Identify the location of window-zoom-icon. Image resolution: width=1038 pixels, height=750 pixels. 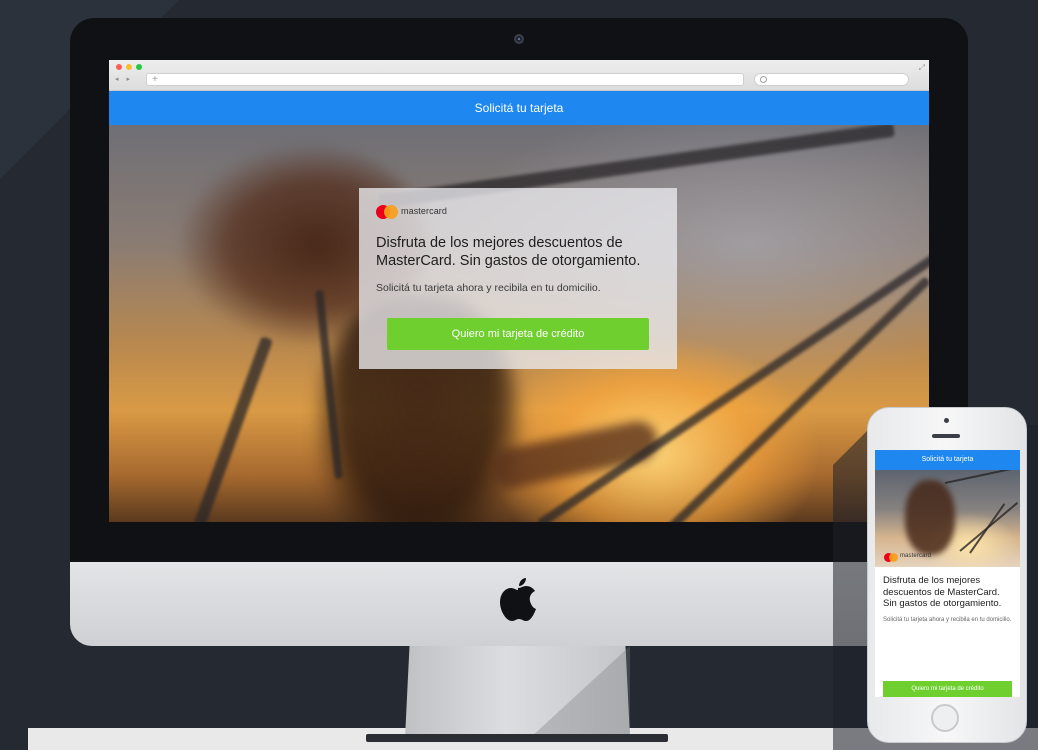
(139, 67).